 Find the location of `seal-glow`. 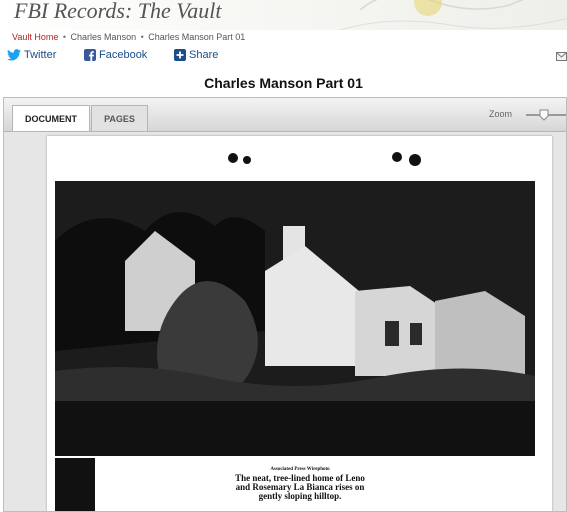

seal-glow is located at coordinates (428, 8).